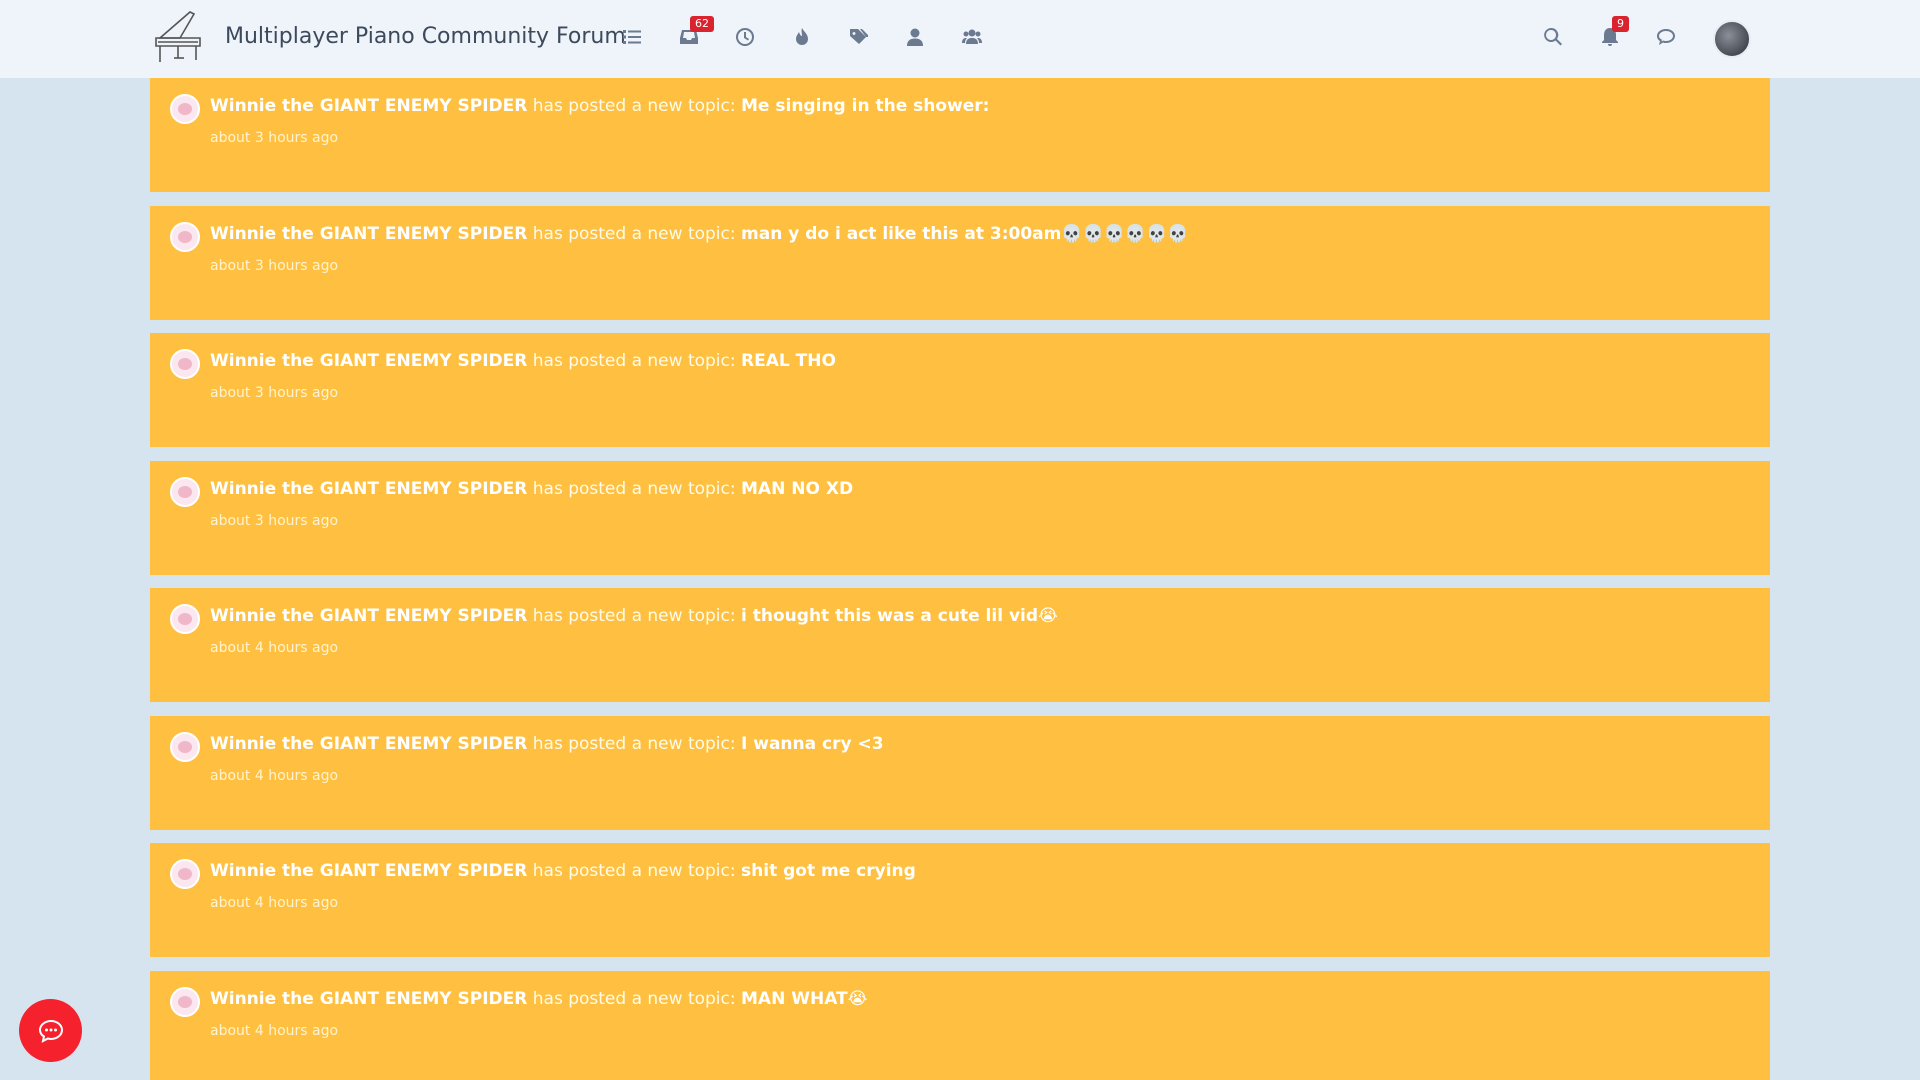  Describe the element at coordinates (804, 999) in the screenshot. I see `topic-link: MAN WHAT😭` at that location.